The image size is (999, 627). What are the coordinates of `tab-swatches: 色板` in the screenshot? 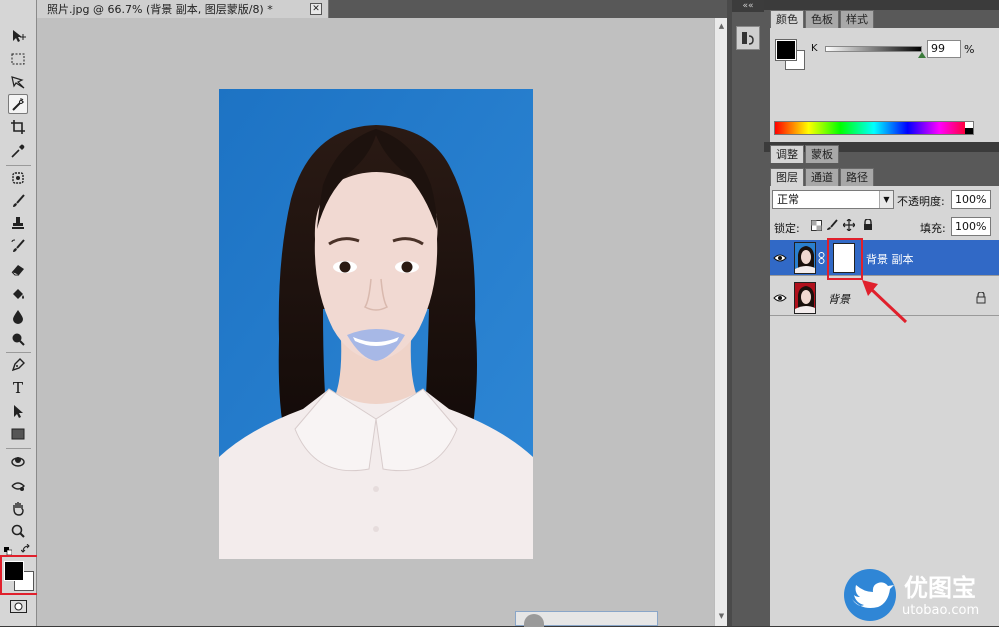 It's located at (822, 19).